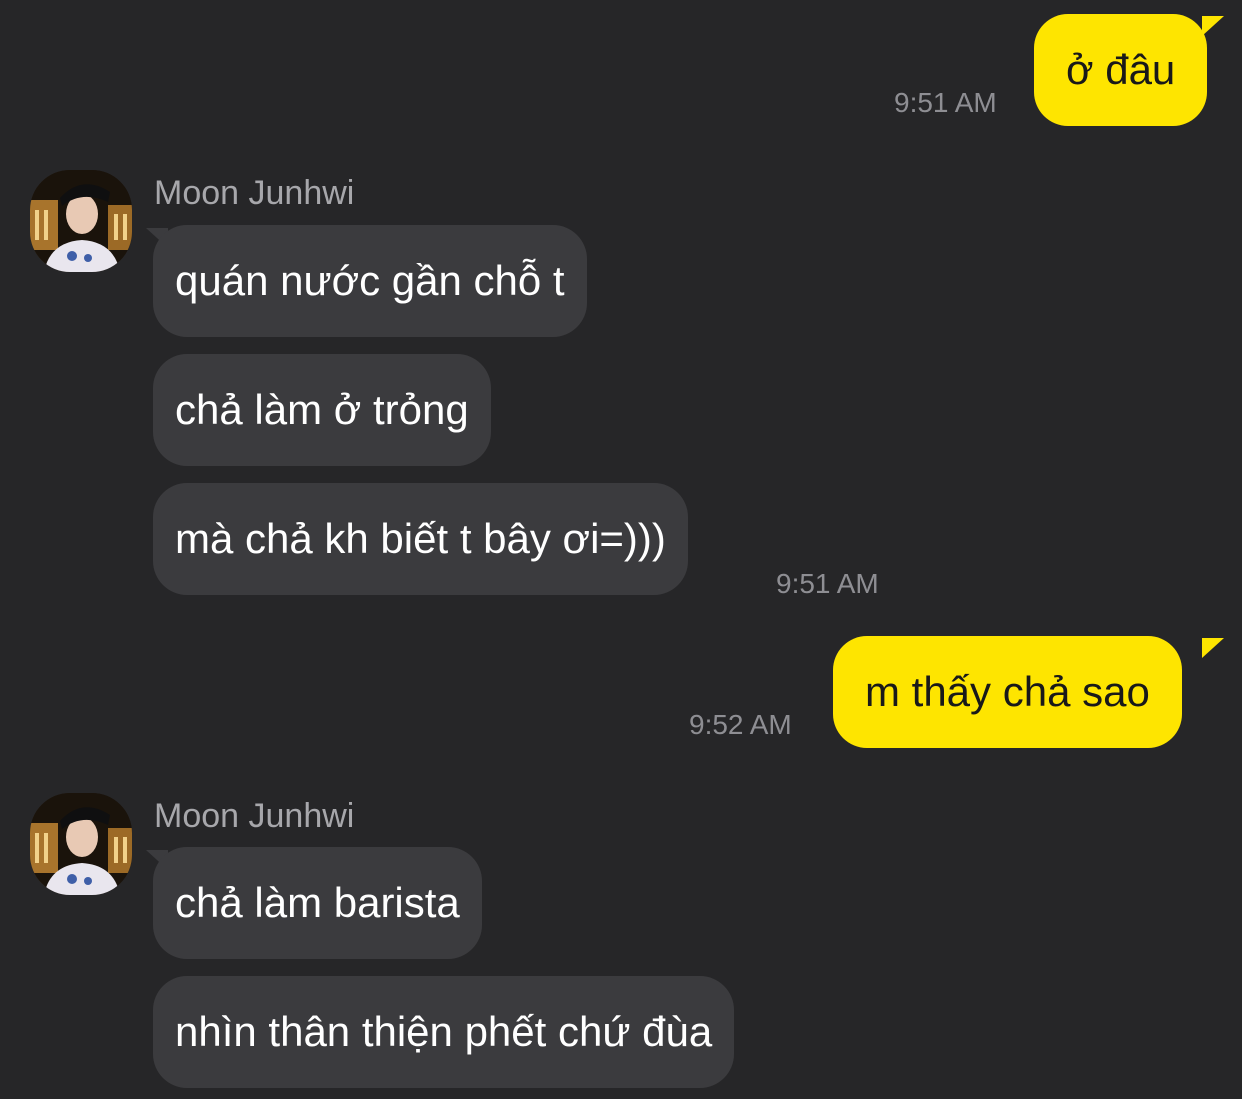 This screenshot has width=1242, height=1099. I want to click on incoming-message-bubble: mà chả kh biết t bây ơi=))), so click(420, 539).